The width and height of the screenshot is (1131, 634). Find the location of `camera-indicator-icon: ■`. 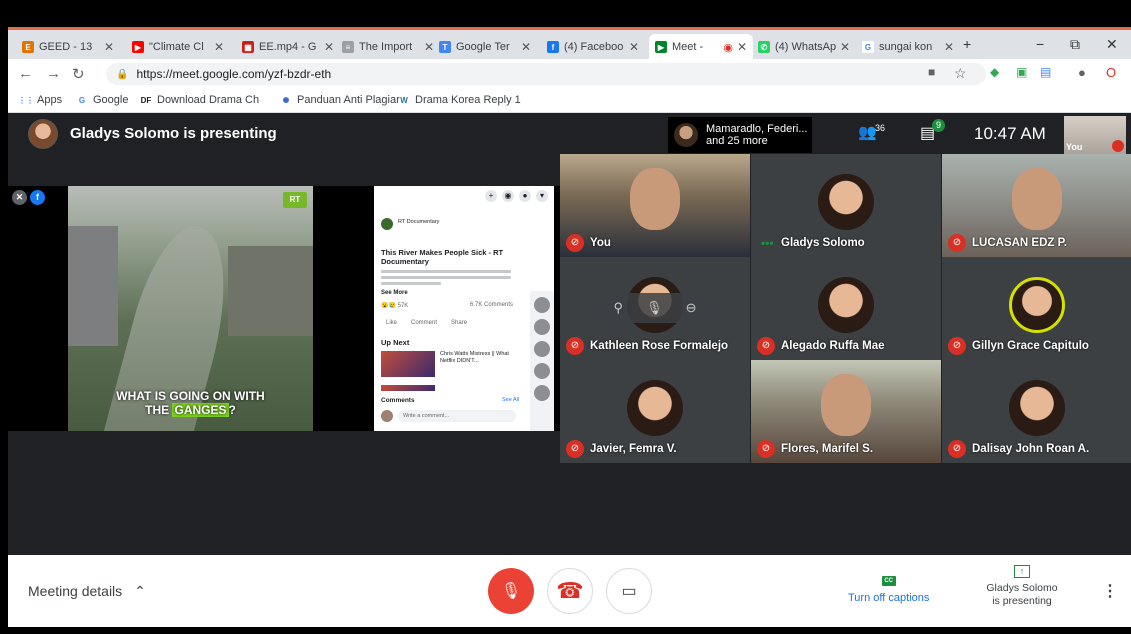

camera-indicator-icon: ■ is located at coordinates (931, 72).